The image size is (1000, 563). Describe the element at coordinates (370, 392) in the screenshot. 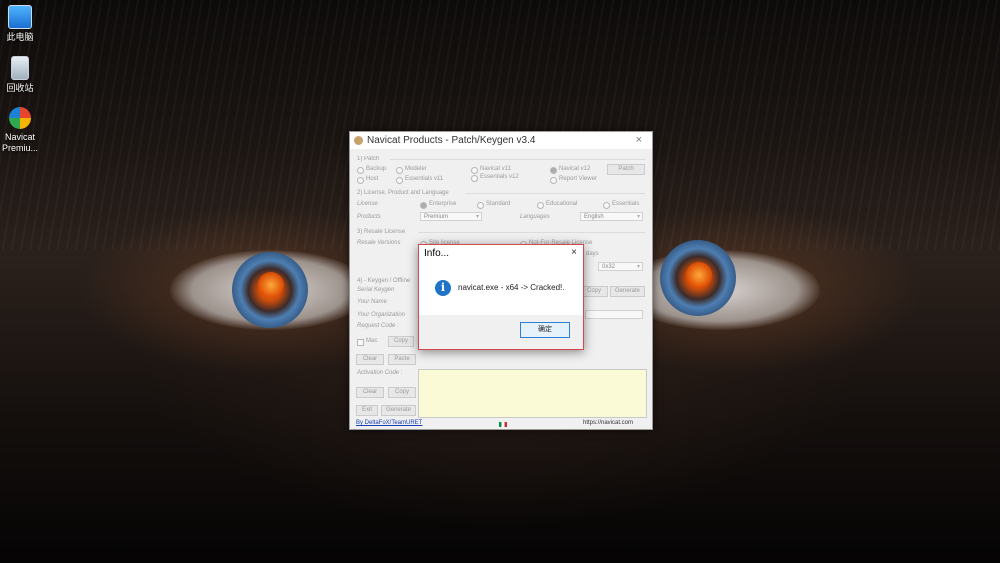

I see `clear-activation-button: Clear` at that location.